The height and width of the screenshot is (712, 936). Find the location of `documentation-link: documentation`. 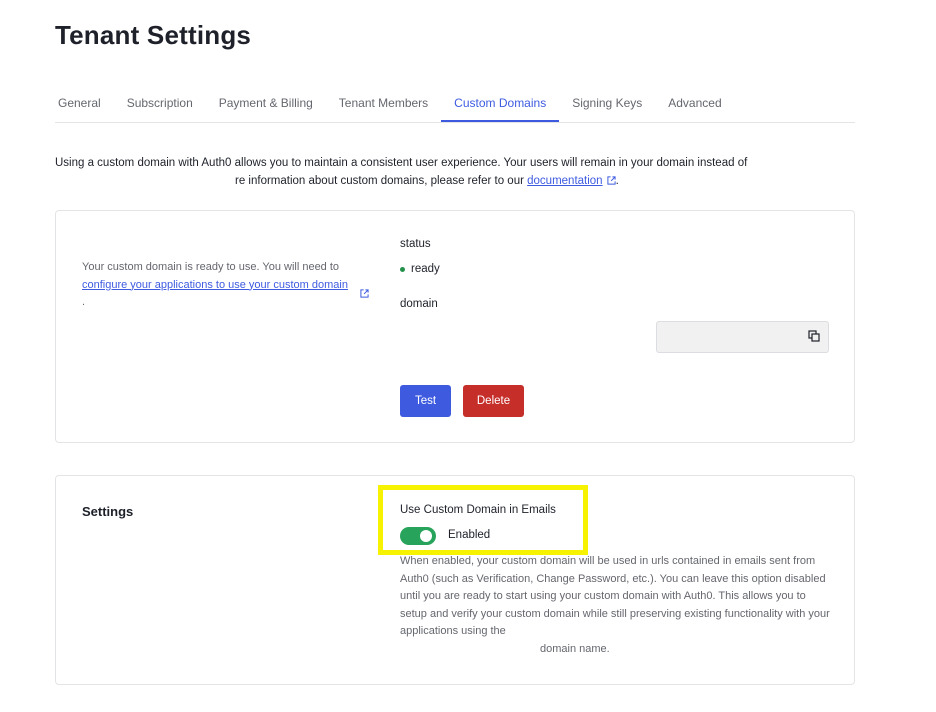

documentation-link: documentation is located at coordinates (564, 181).